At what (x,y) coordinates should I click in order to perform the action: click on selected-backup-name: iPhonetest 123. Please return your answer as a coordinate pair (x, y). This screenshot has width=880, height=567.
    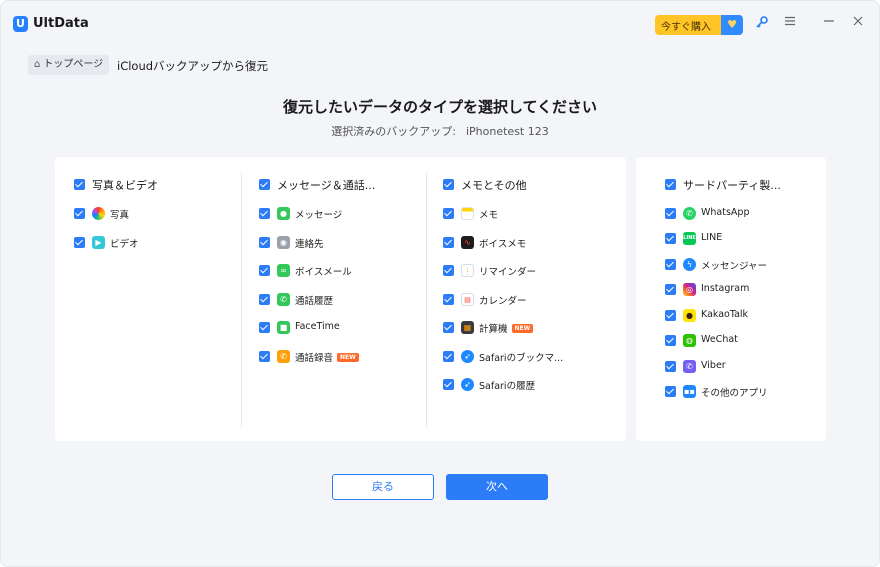
    Looking at the image, I should click on (507, 131).